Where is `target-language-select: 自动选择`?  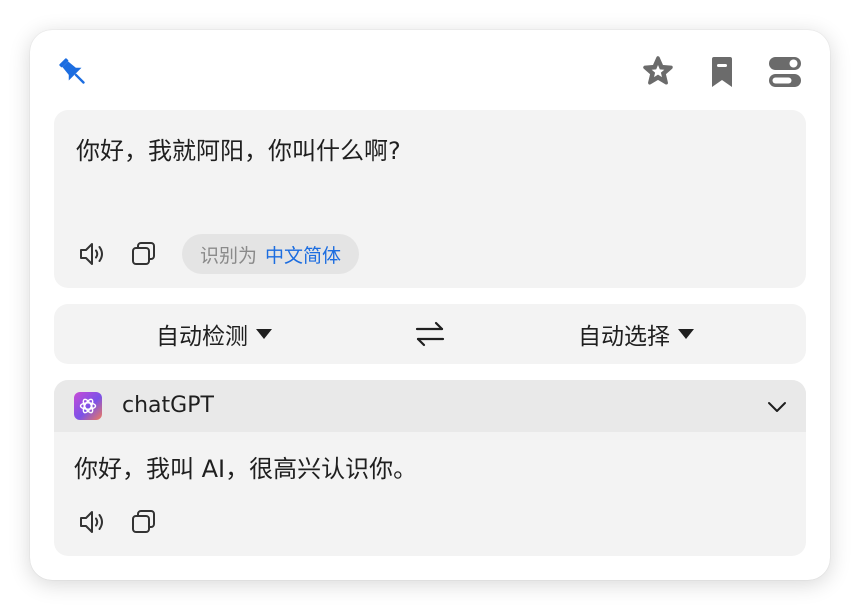
target-language-select: 自动选择 is located at coordinates (636, 334).